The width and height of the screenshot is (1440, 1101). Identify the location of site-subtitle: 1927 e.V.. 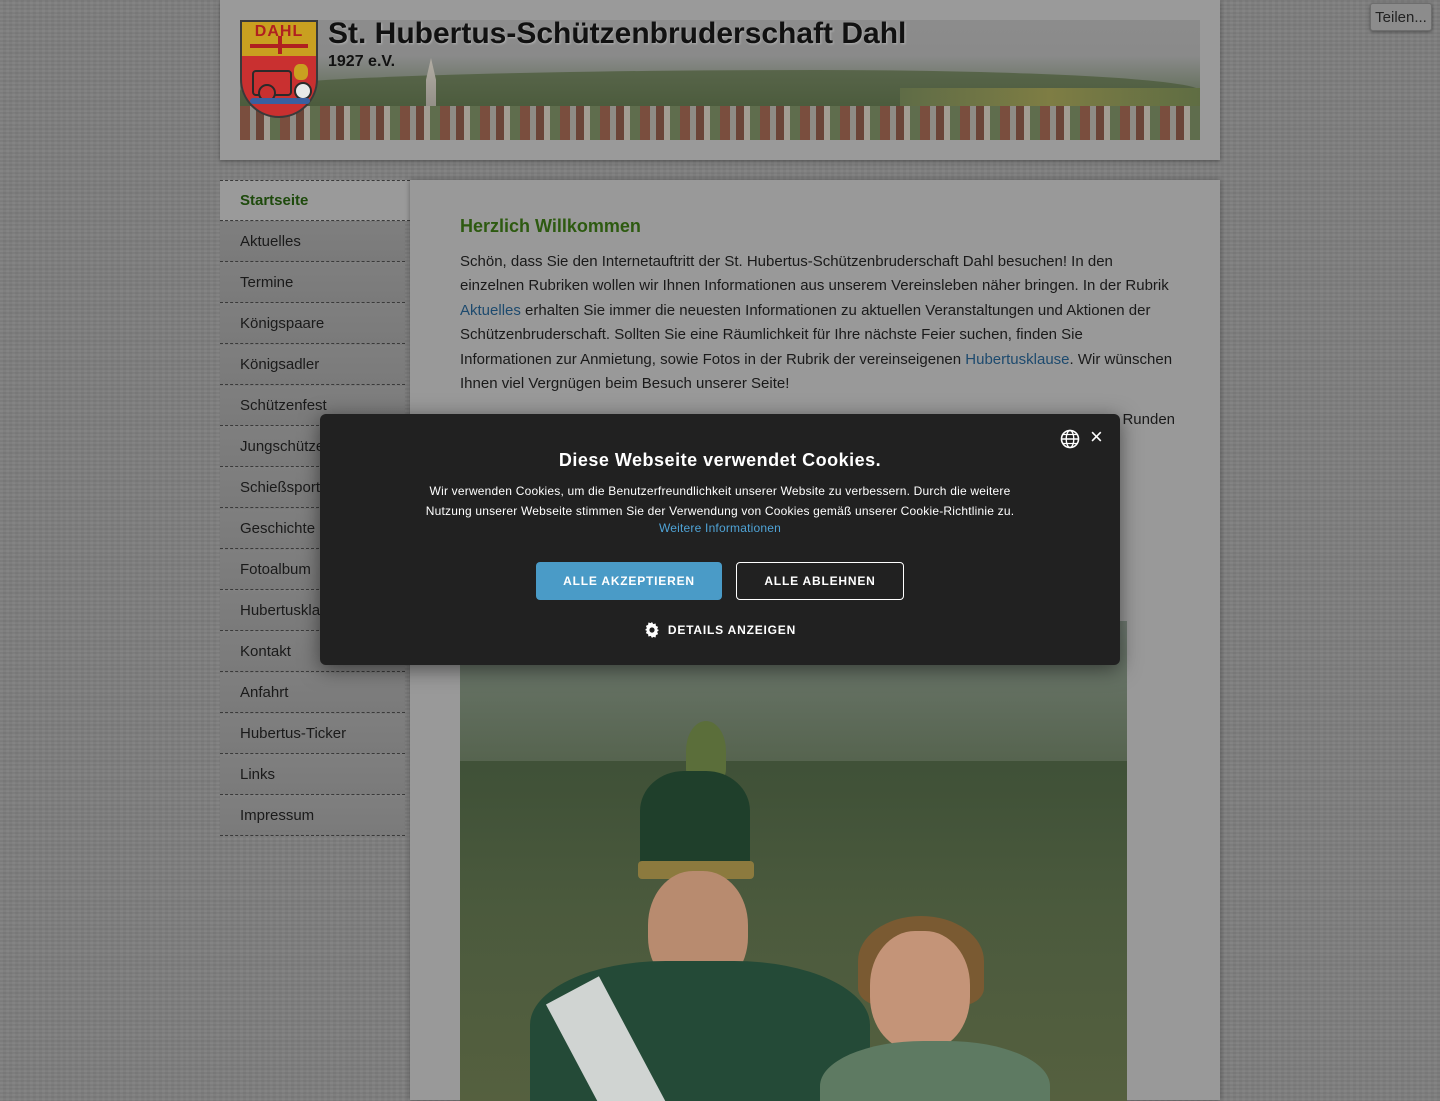
(362, 61).